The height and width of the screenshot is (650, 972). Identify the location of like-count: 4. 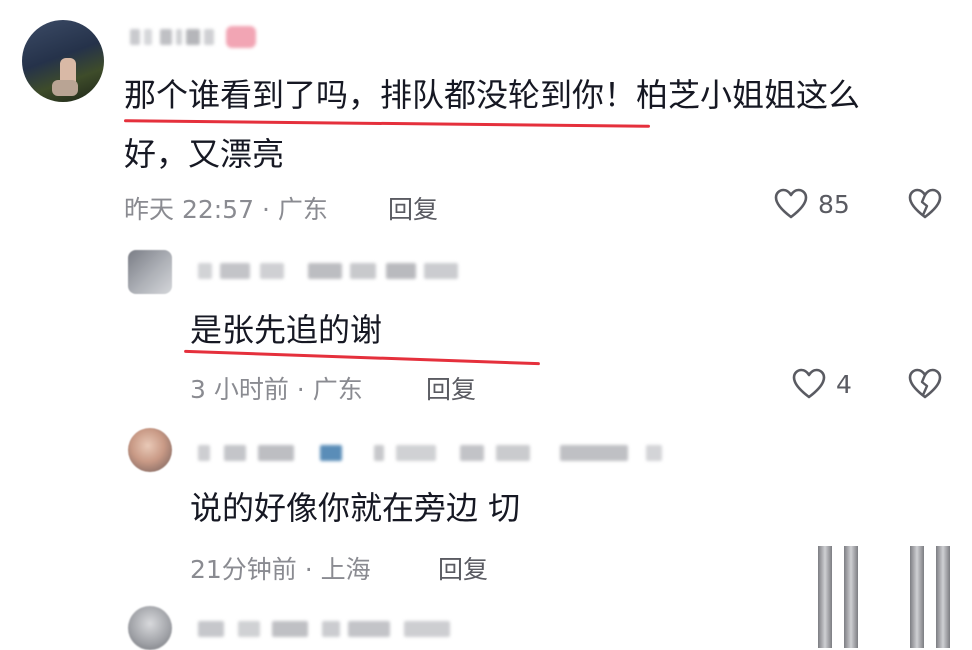
(844, 384).